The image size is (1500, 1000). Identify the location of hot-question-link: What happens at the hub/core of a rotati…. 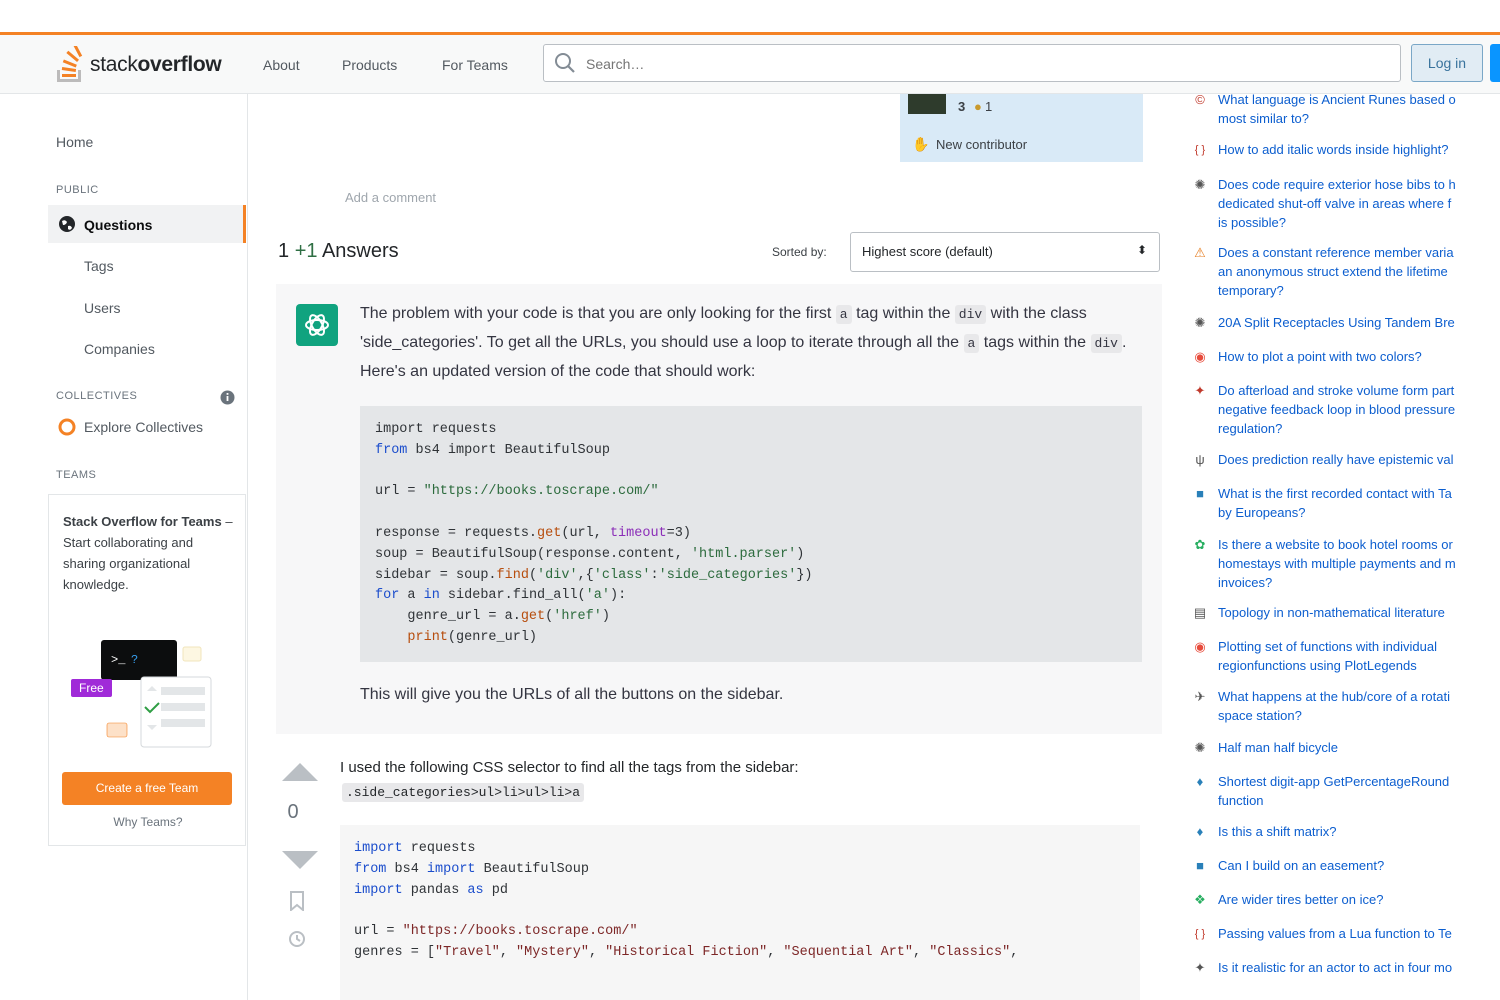
(1359, 706).